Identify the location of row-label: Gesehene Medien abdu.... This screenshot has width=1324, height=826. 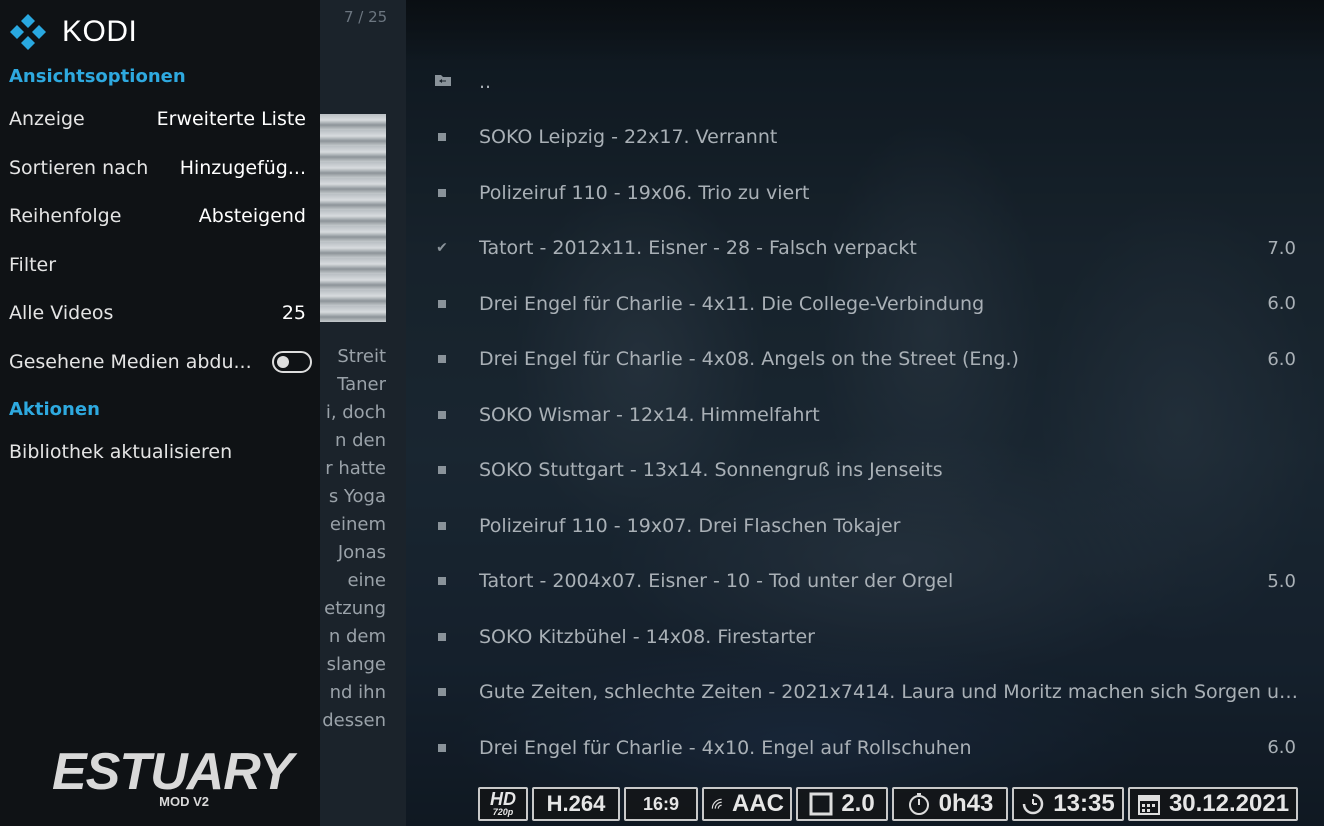
(130, 362).